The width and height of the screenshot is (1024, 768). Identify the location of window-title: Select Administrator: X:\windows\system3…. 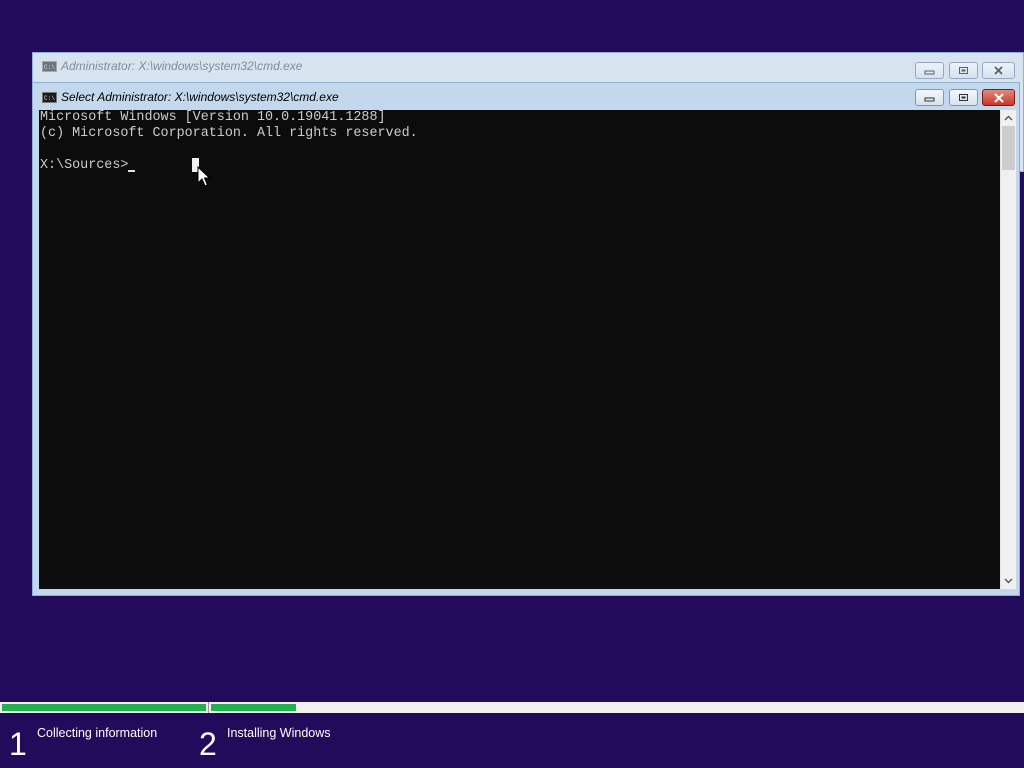
(200, 97).